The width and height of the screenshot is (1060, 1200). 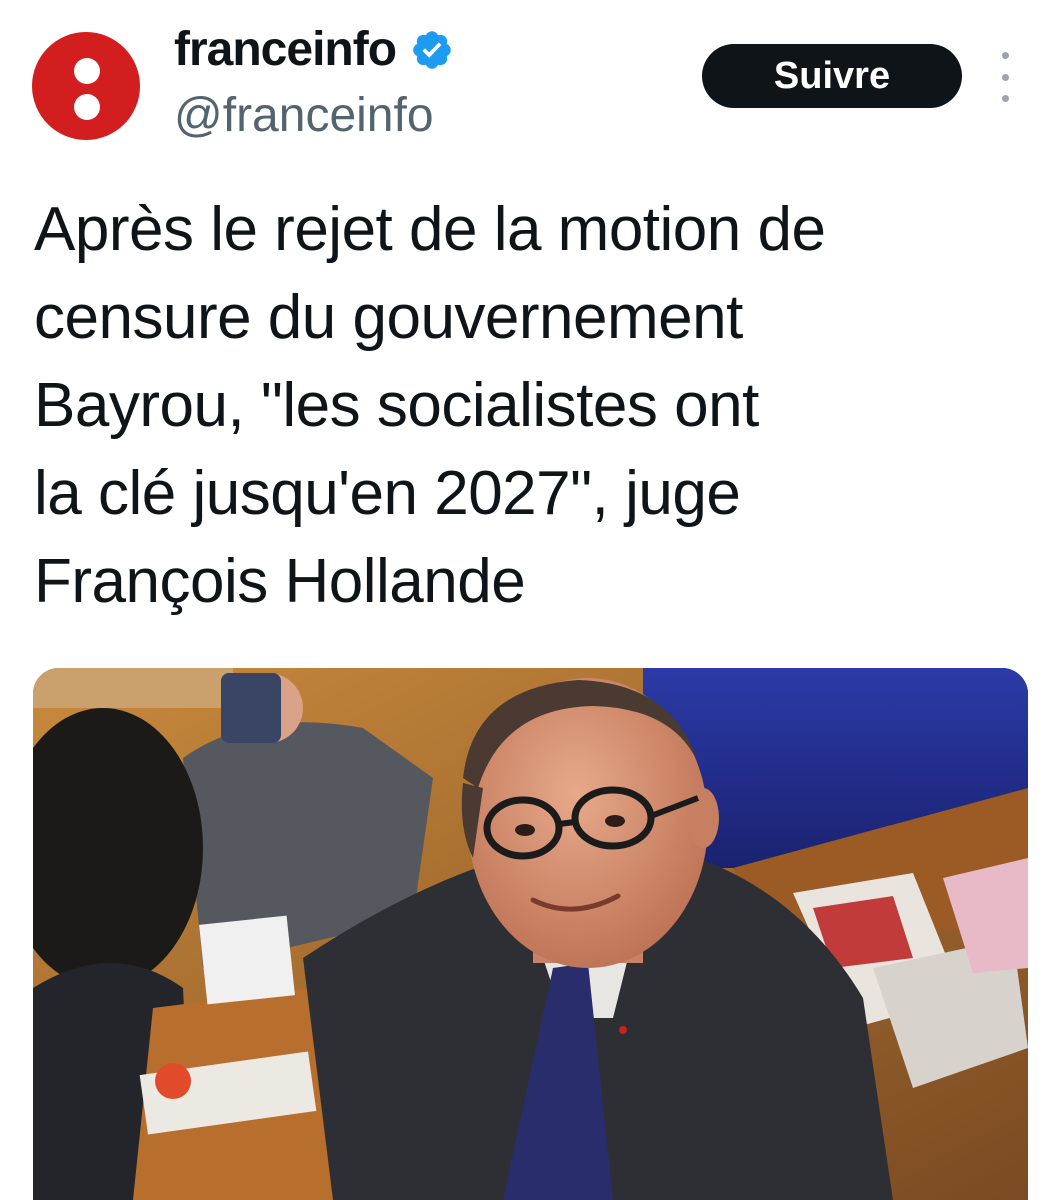 What do you see at coordinates (396, 405) in the screenshot?
I see `tweet-text-line: Bayrou, "les socialistes ont` at bounding box center [396, 405].